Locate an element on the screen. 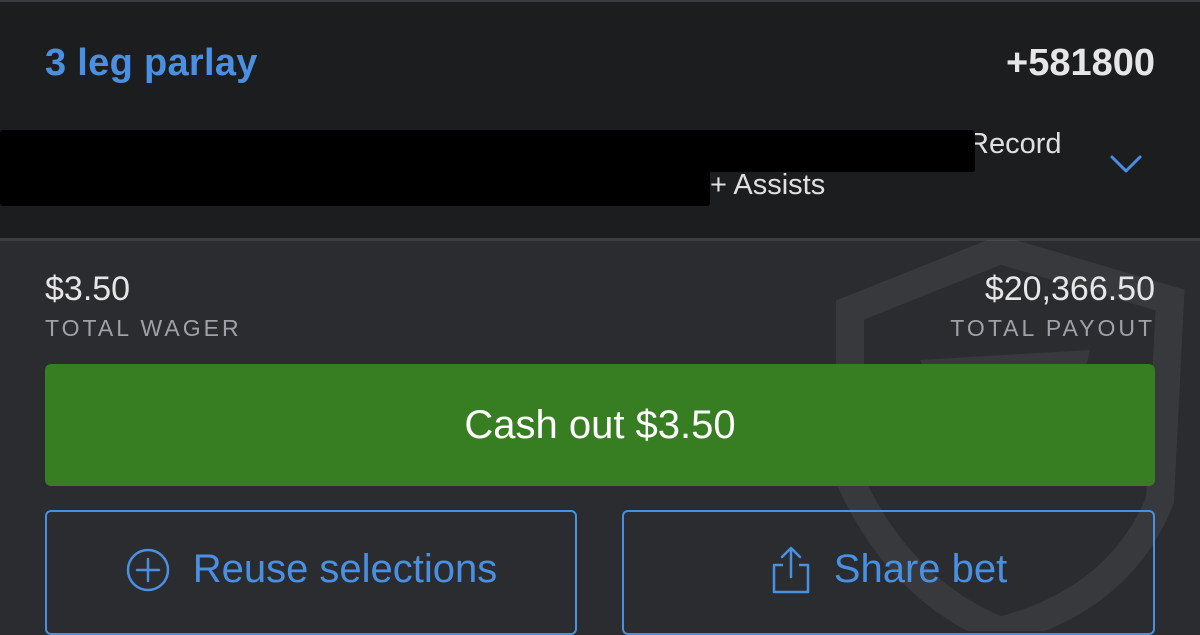 This screenshot has height=635, width=1200. share-bet-button: Share bet is located at coordinates (888, 572).